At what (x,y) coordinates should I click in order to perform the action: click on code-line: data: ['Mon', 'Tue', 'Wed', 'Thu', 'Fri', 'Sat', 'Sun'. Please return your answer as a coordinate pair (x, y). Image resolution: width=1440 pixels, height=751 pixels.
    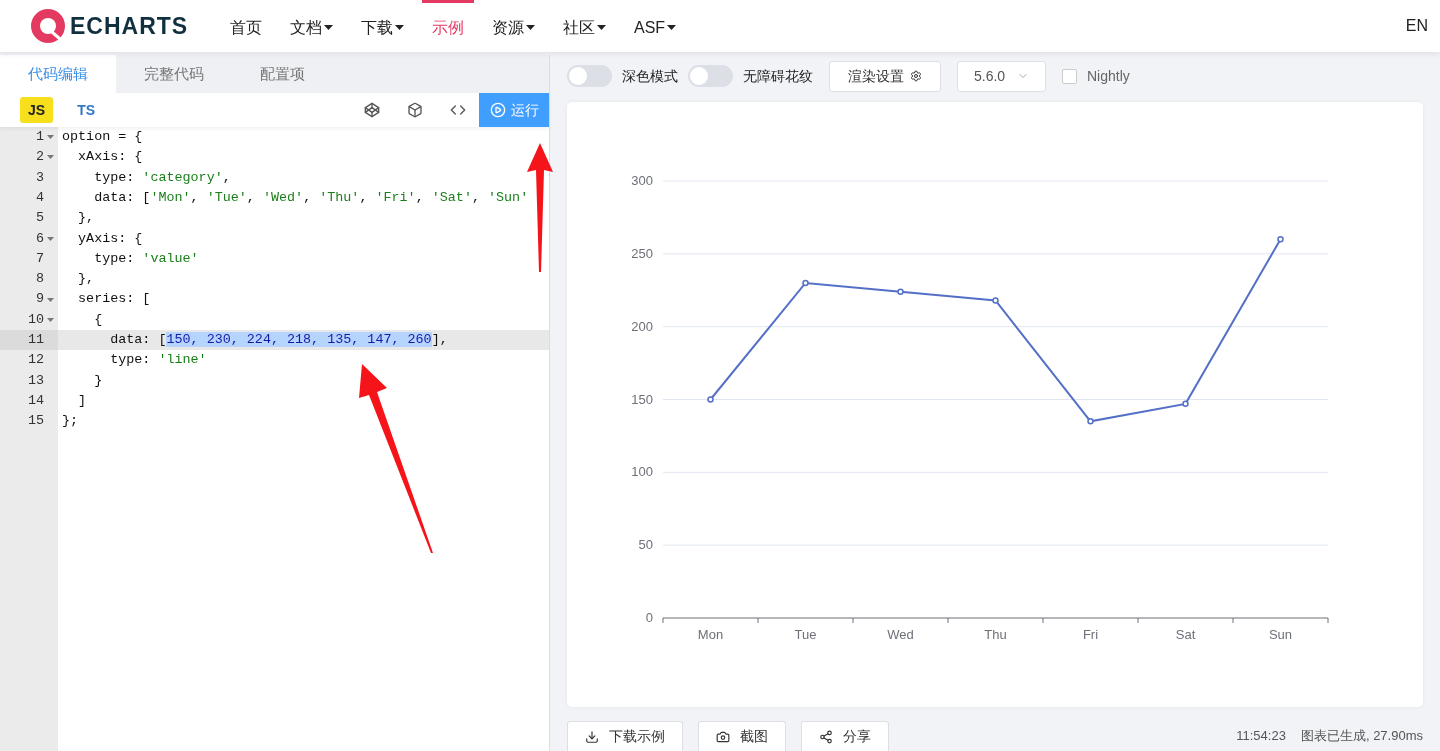
    Looking at the image, I should click on (311, 198).